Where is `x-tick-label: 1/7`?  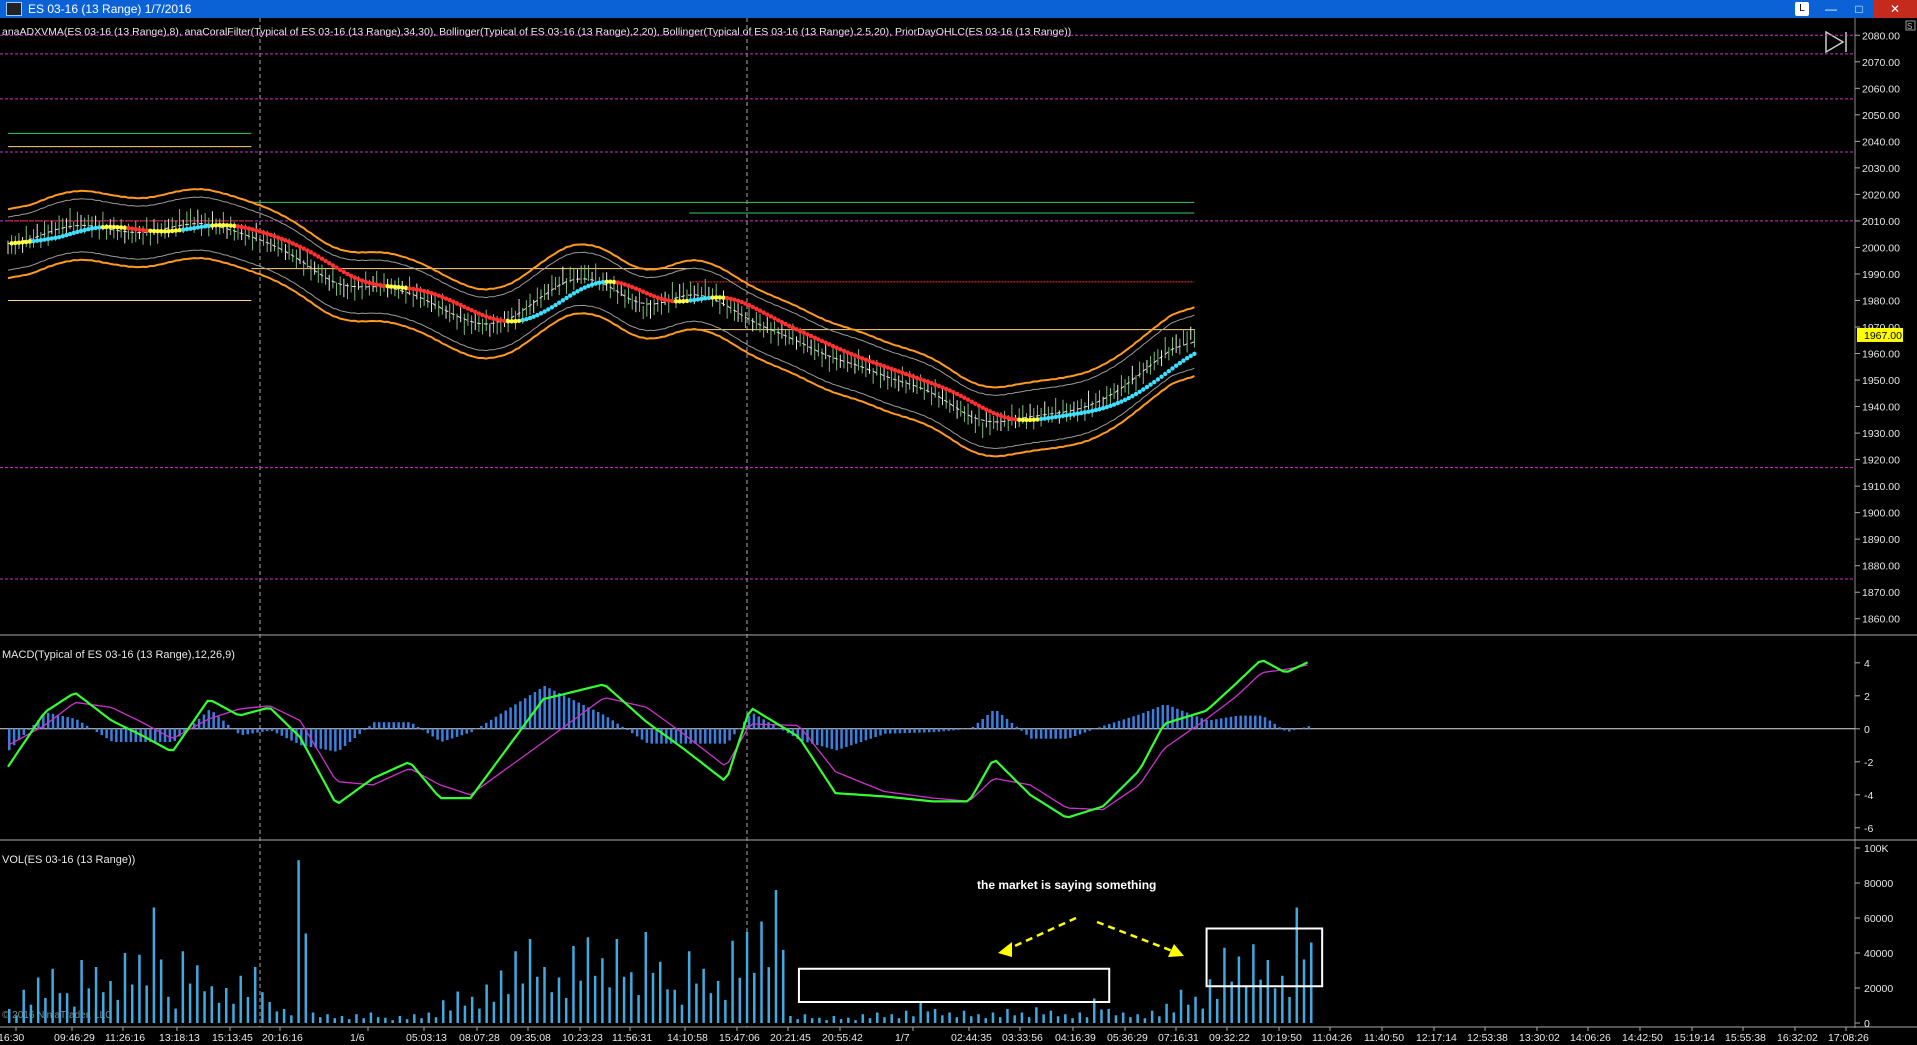 x-tick-label: 1/7 is located at coordinates (902, 1038).